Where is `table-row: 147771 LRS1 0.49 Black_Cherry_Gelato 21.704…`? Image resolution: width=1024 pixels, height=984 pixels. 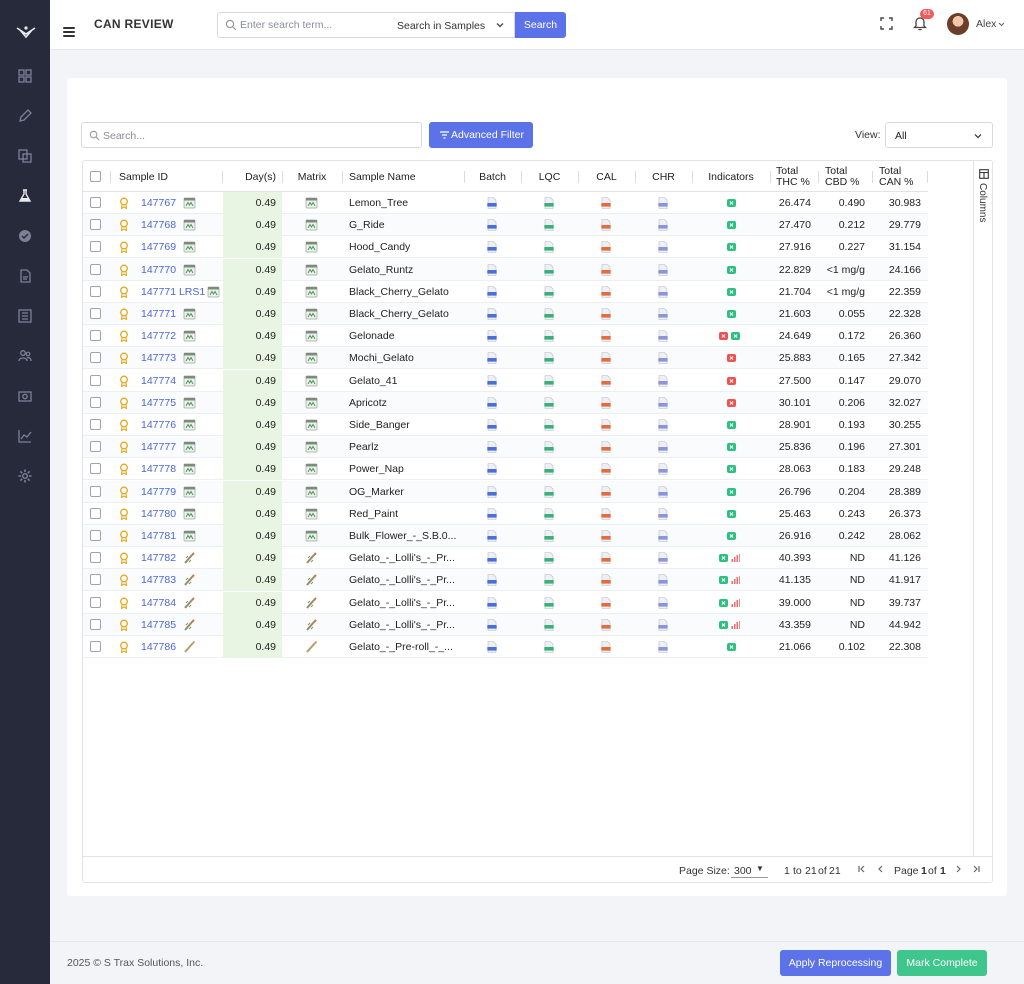 table-row: 147771 LRS1 0.49 Black_Cherry_Gelato 21.704… is located at coordinates (505, 291).